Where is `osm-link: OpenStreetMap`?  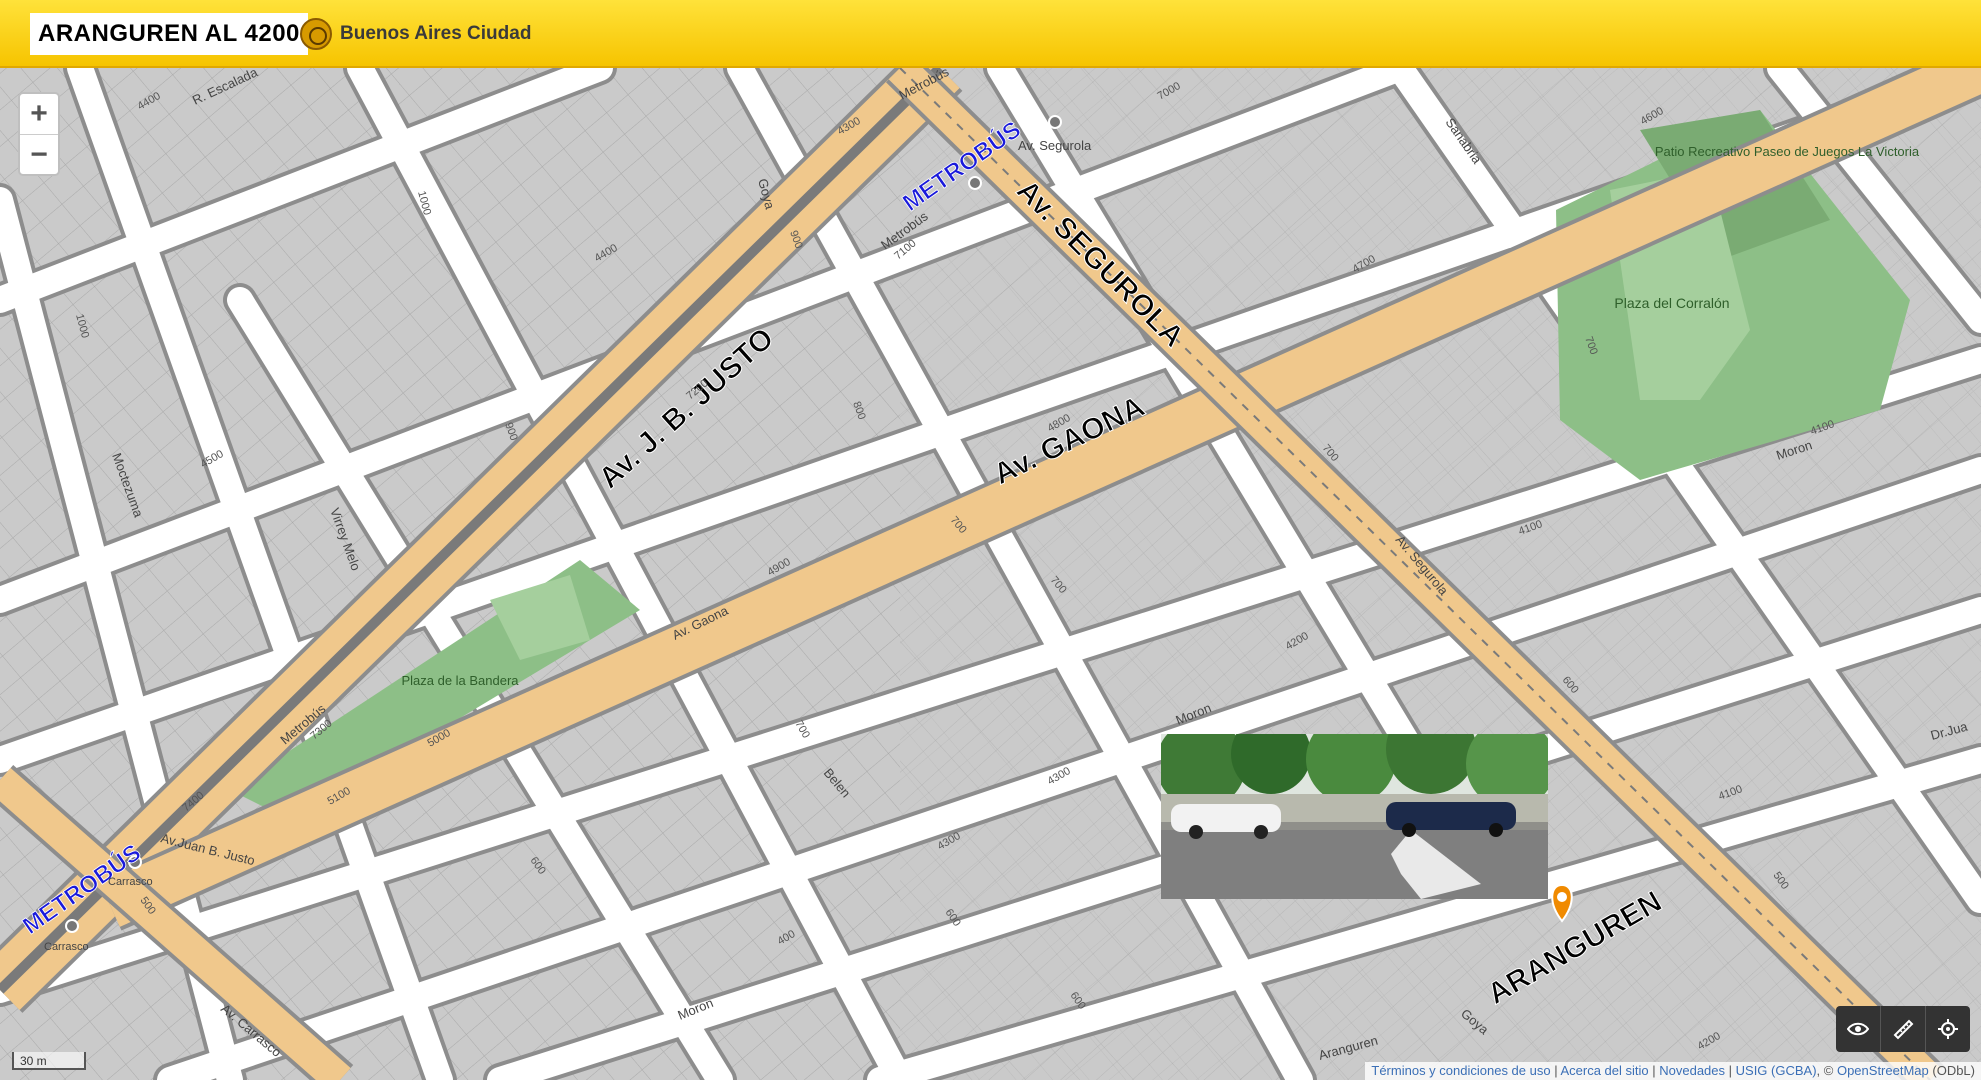
osm-link: OpenStreetMap is located at coordinates (1883, 1070).